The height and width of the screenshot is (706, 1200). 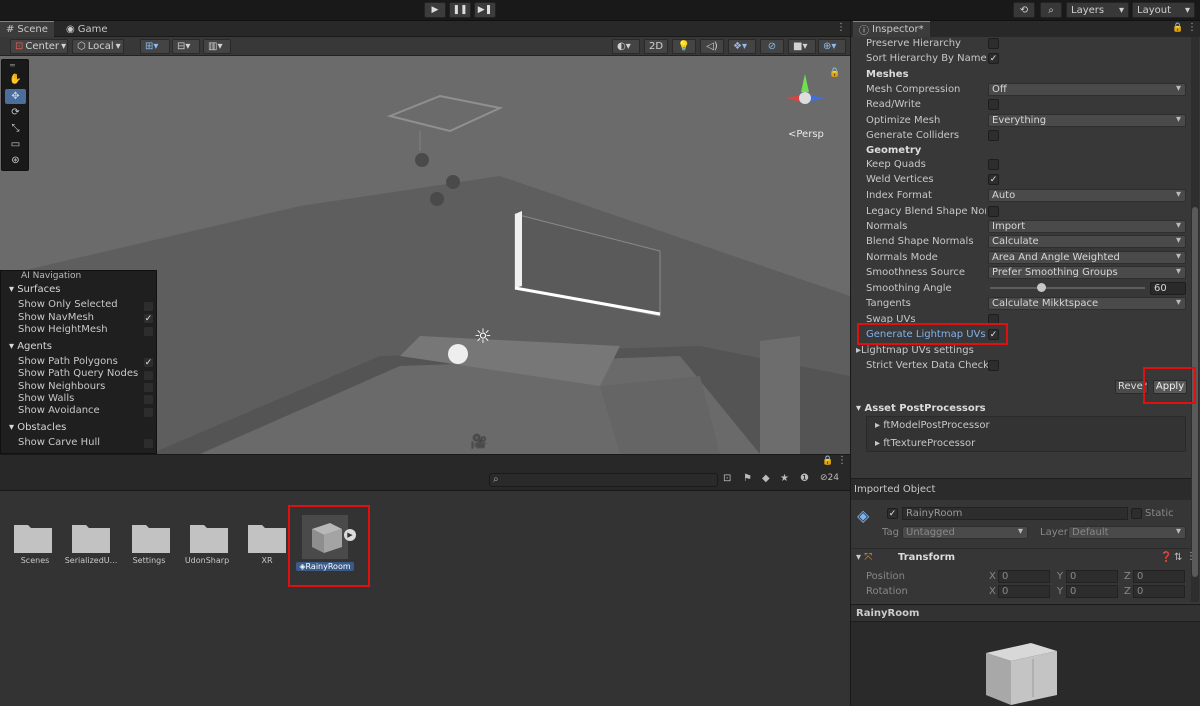 What do you see at coordinates (1163, 10) in the screenshot?
I see `layout-dropdown: Layout ▾` at bounding box center [1163, 10].